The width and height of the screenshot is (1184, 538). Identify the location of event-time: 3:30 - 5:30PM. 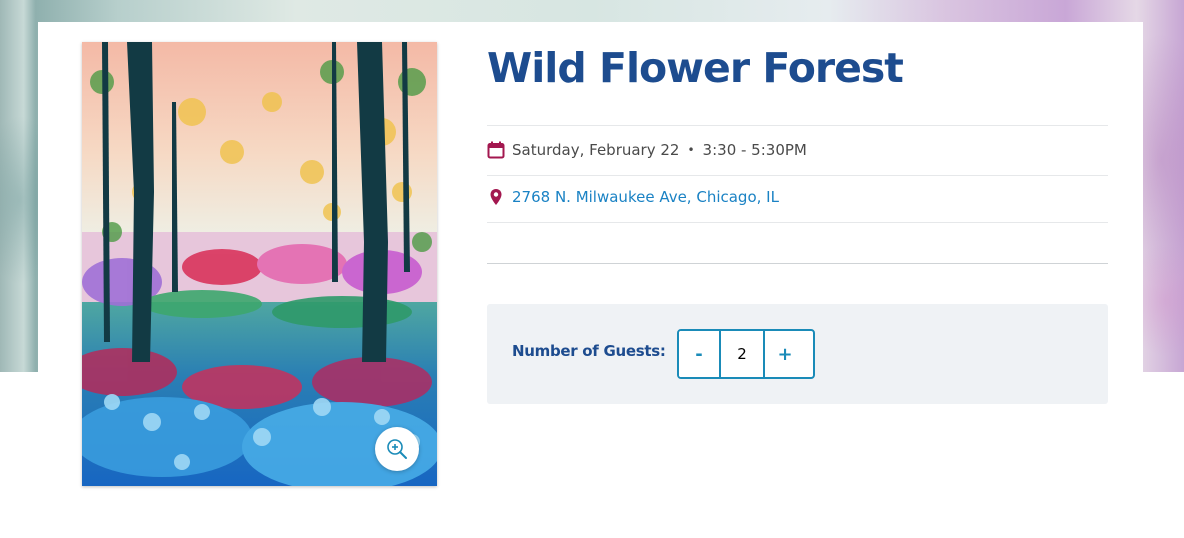
(754, 150).